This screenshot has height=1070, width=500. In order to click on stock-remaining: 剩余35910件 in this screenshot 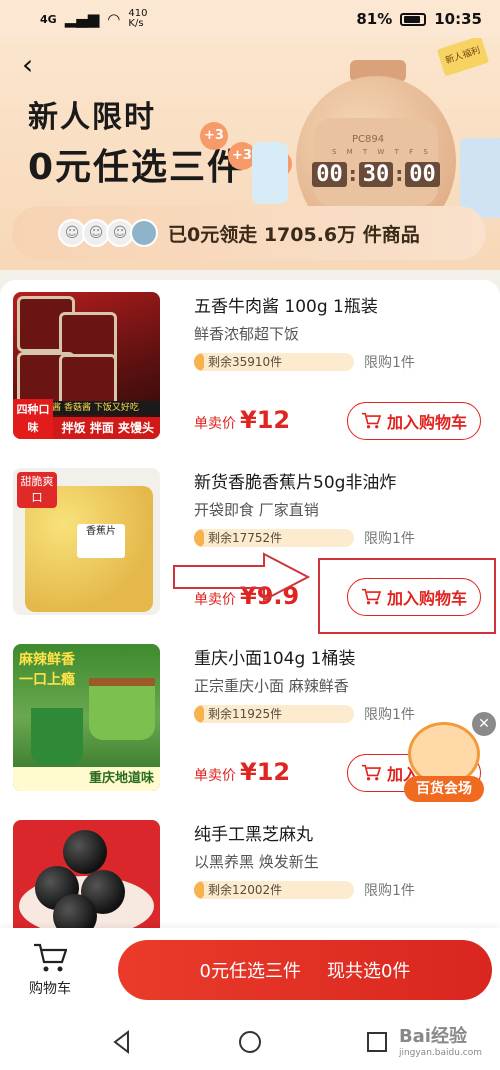, I will do `click(245, 362)`.